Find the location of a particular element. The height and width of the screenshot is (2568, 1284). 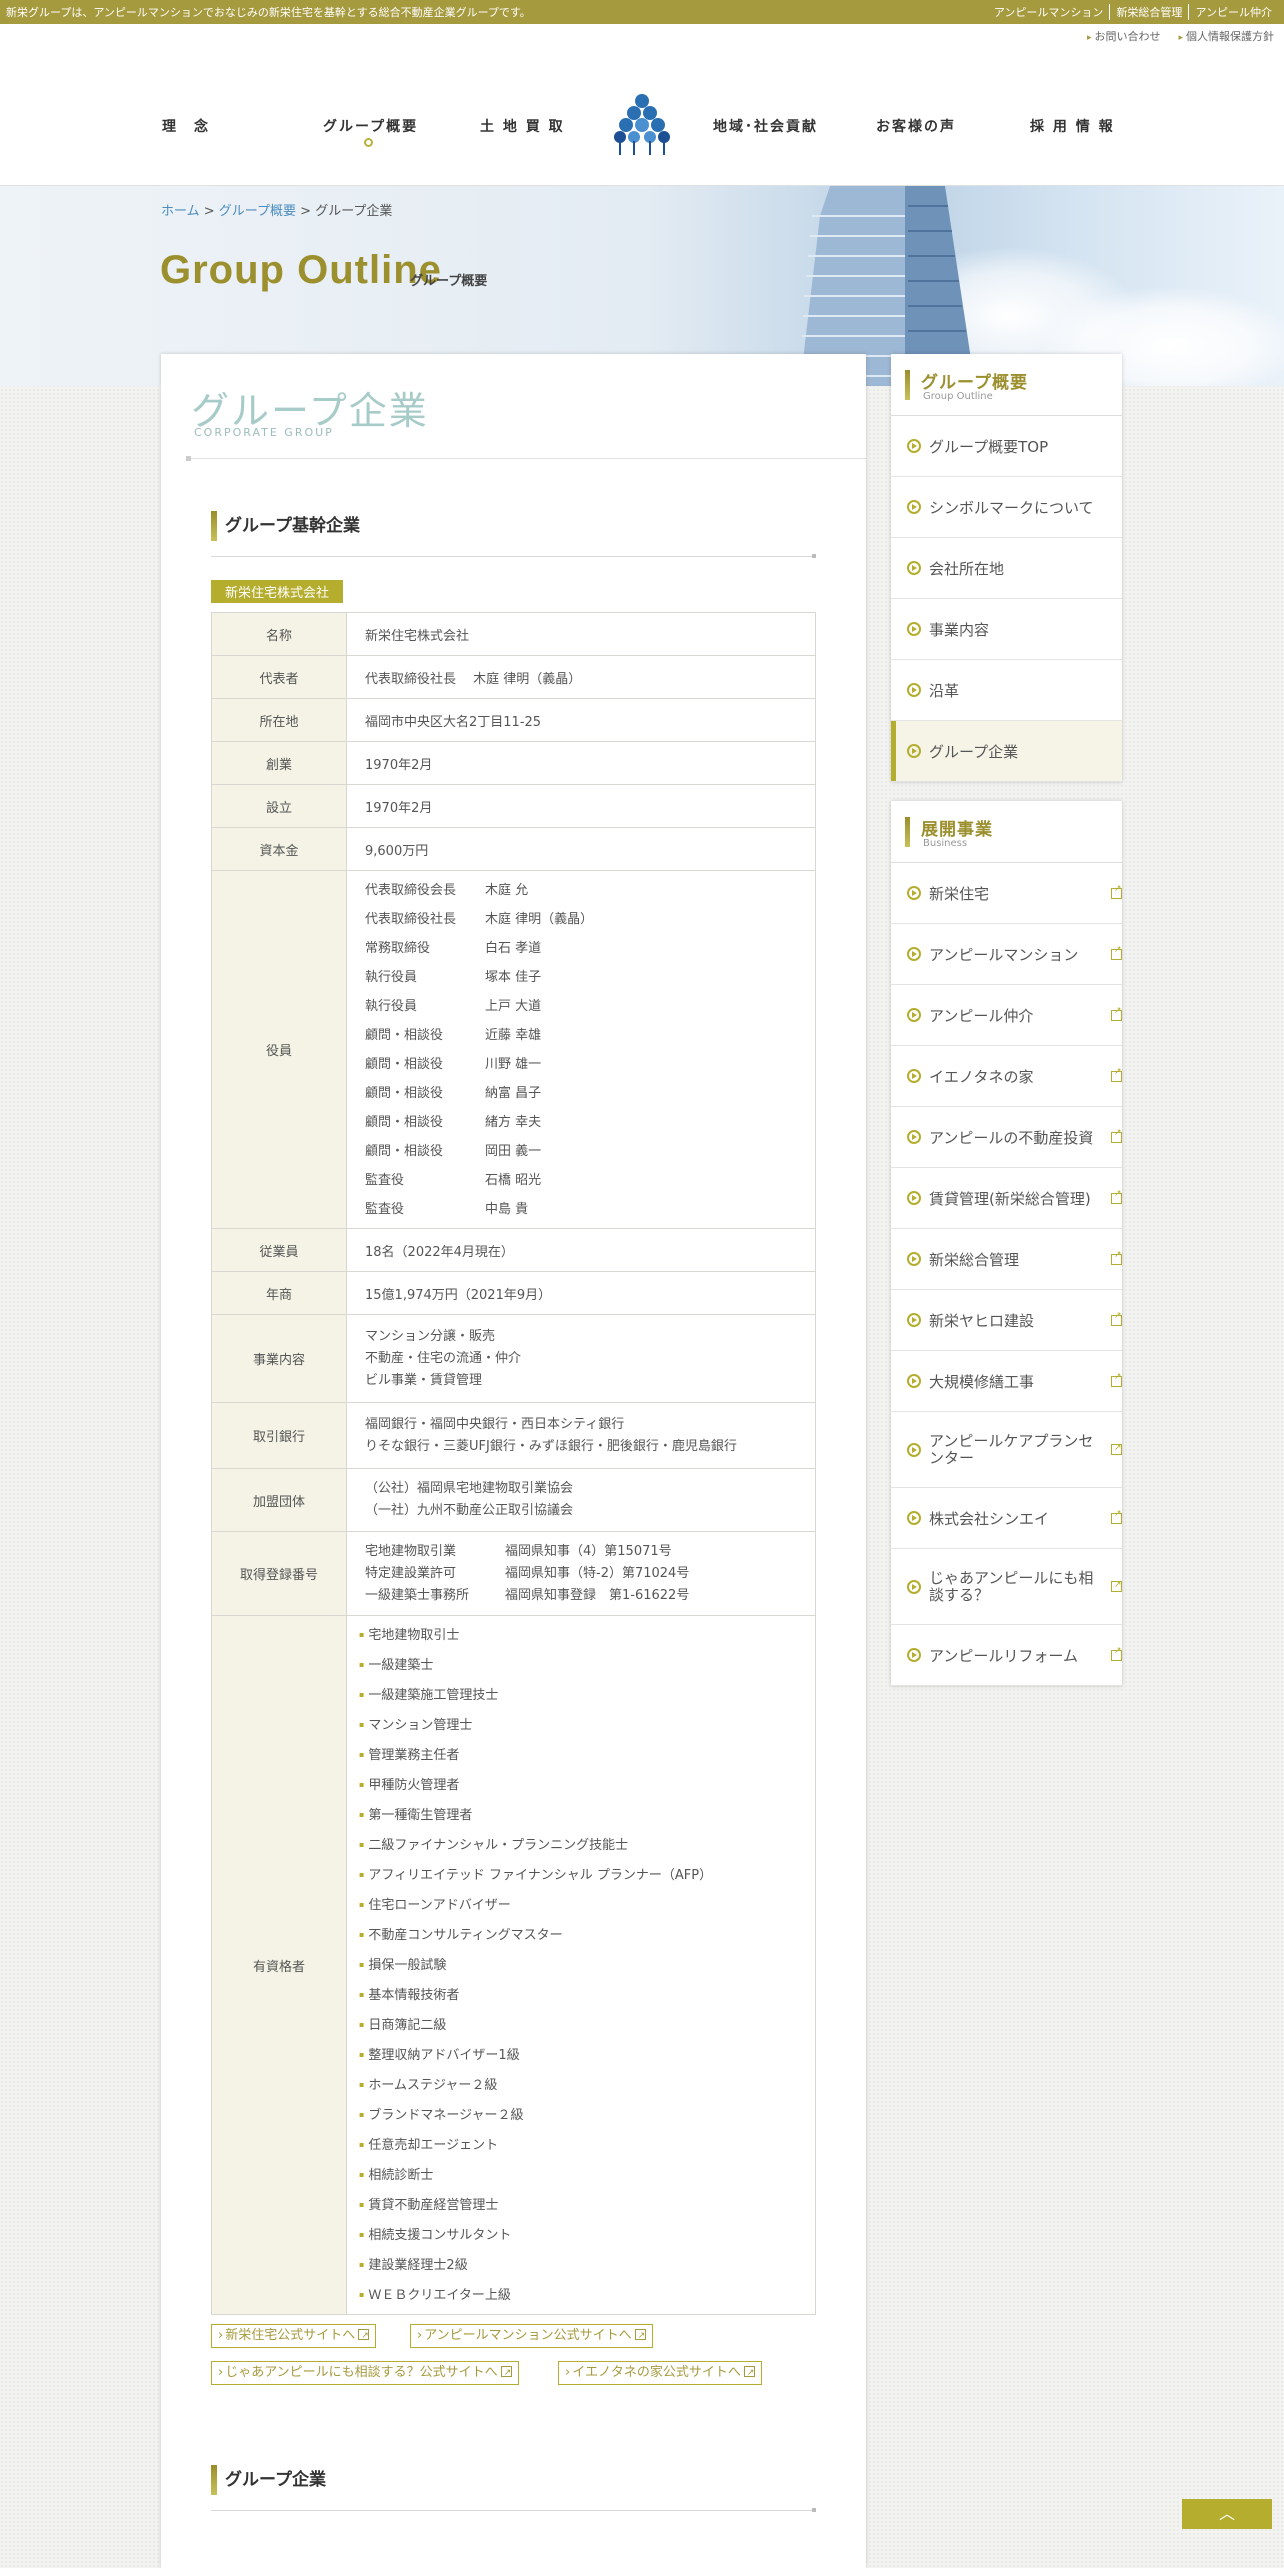

top-link-ampeal-chukai: アンピール仲介 is located at coordinates (1233, 12).